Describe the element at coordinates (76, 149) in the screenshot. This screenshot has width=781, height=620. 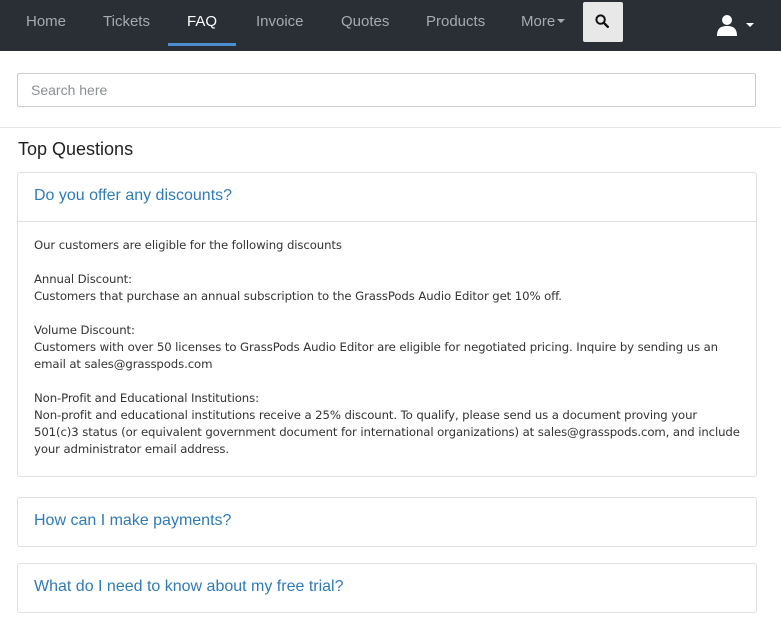
I see `section-title: Top Questions` at that location.